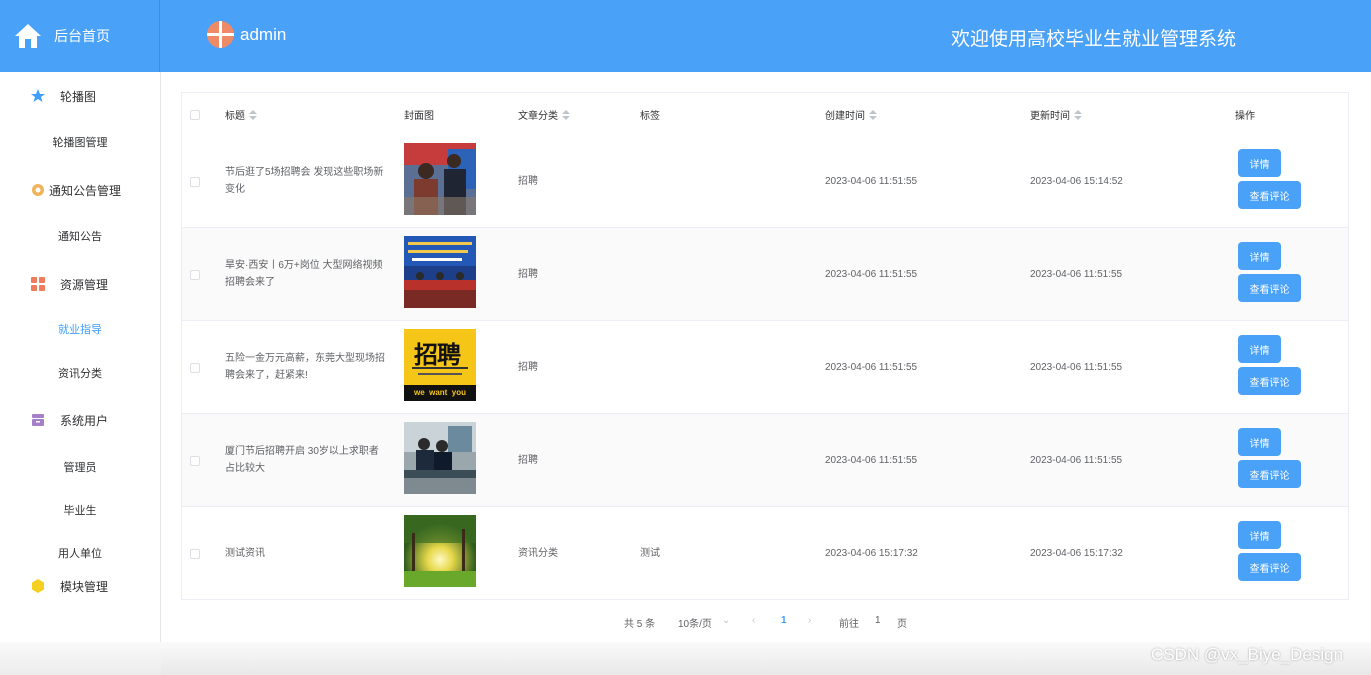  I want to click on sidebar-group-notice: 通知公告管理, so click(80, 190).